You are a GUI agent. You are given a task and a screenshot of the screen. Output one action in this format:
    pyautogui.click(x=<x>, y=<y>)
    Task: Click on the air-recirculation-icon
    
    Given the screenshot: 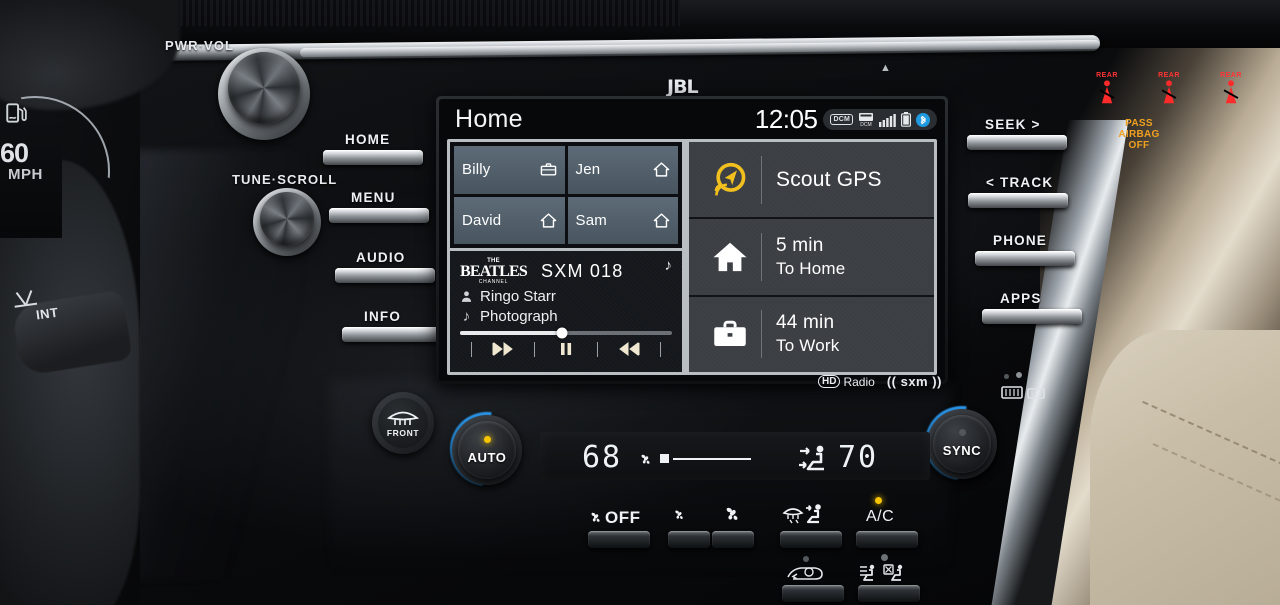 What is the action you would take?
    pyautogui.click(x=805, y=573)
    